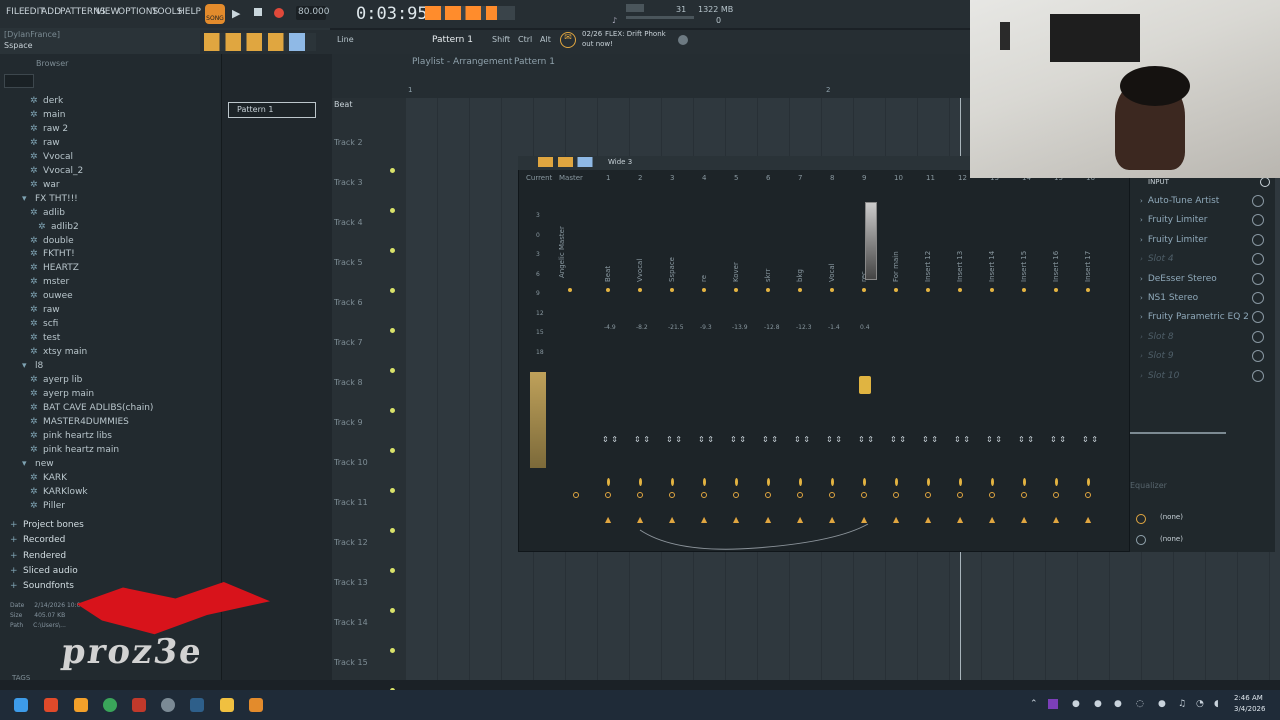 The height and width of the screenshot is (720, 1280). What do you see at coordinates (343, 104) in the screenshot?
I see `track-1-label: Beat` at bounding box center [343, 104].